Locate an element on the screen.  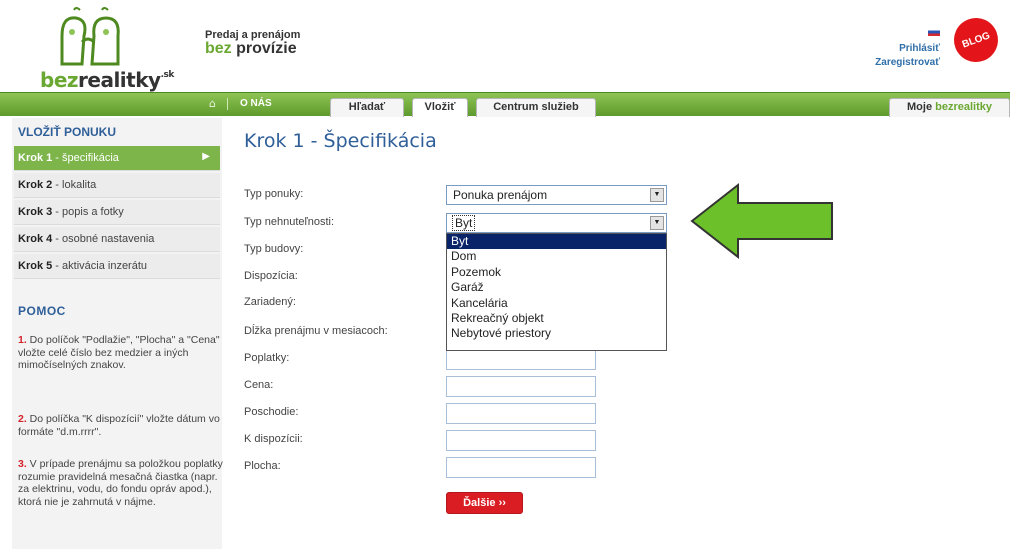
help-title: POMOC is located at coordinates (42, 311).